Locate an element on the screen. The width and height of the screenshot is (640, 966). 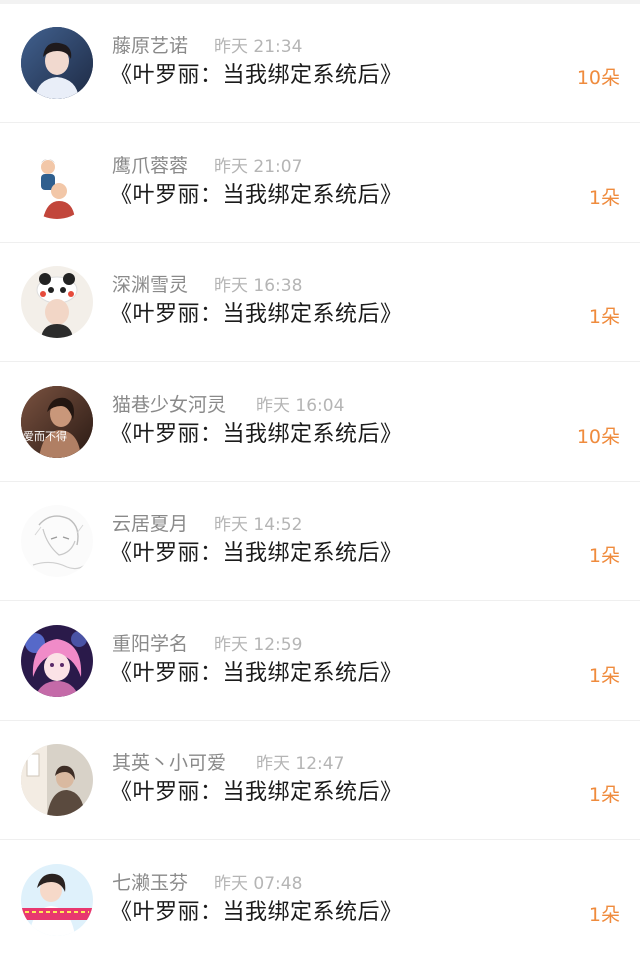
avatar-anime-pink-icon is located at coordinates (57, 661).